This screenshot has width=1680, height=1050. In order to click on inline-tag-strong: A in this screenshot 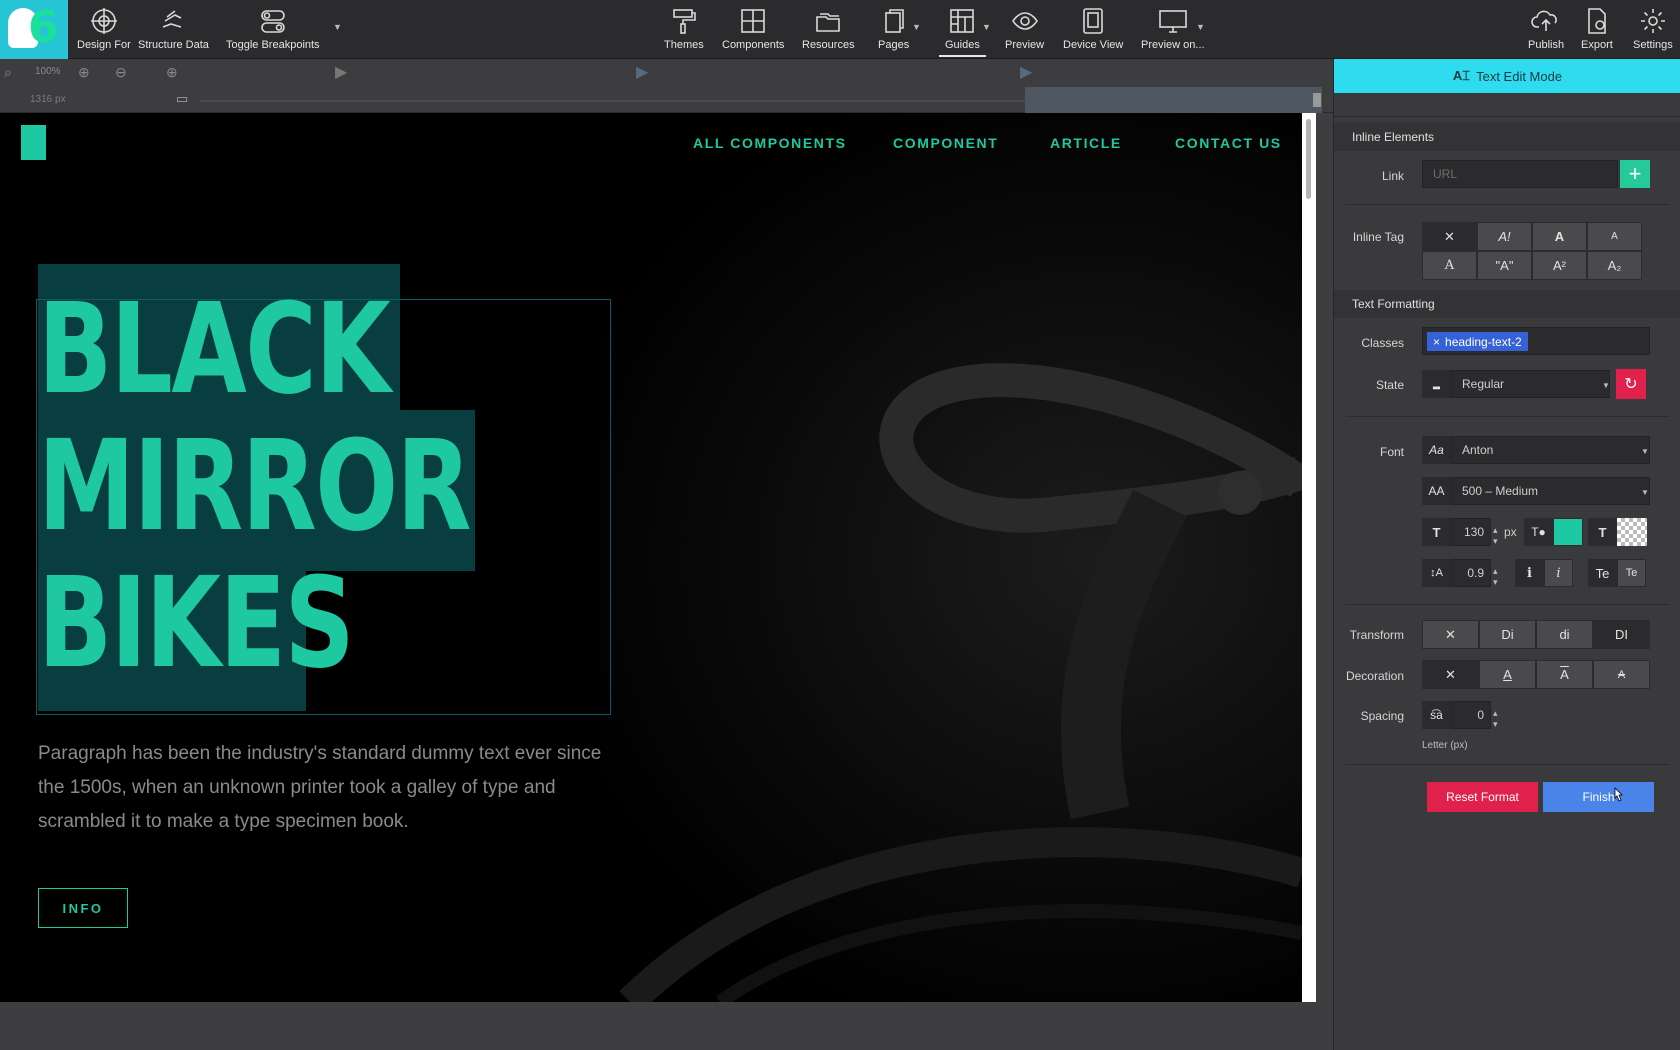, I will do `click(1559, 236)`.